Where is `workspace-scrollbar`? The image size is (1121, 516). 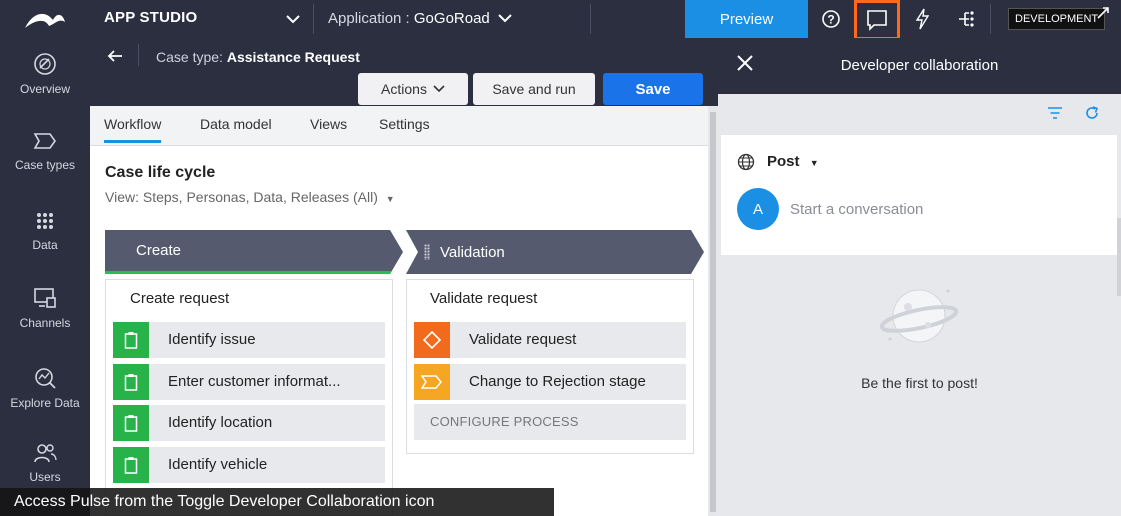
workspace-scrollbar is located at coordinates (713, 311).